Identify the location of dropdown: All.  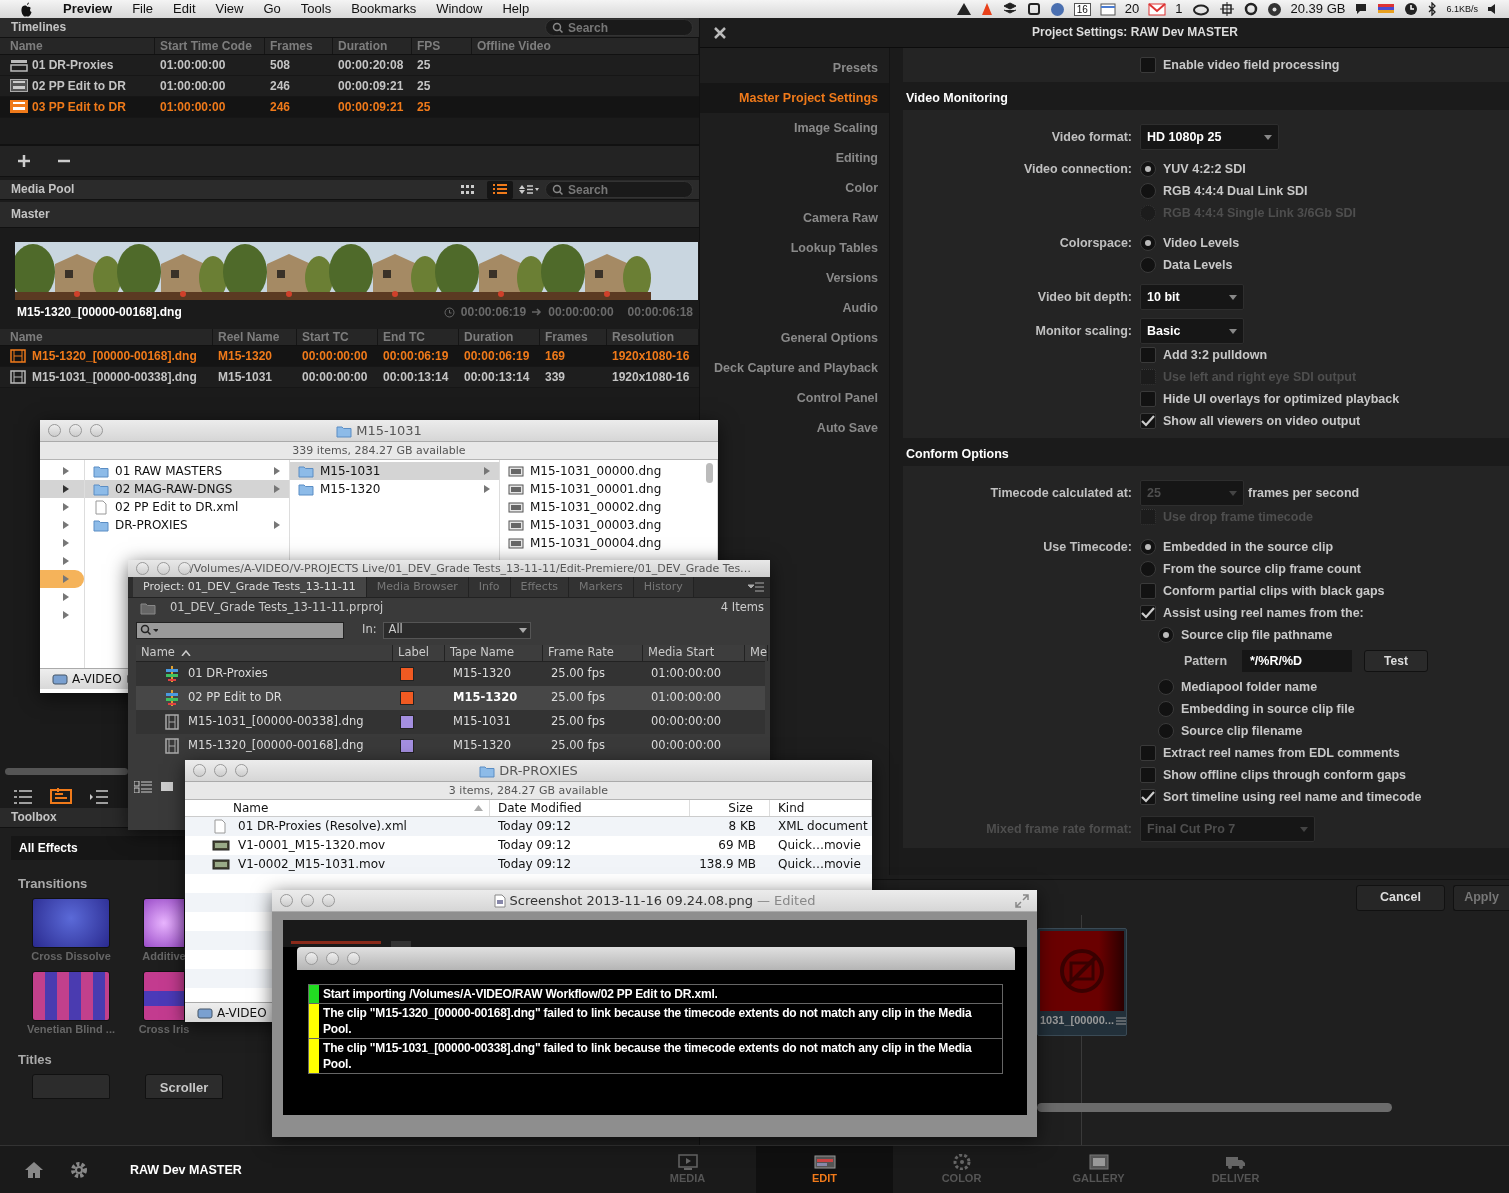
(456, 630).